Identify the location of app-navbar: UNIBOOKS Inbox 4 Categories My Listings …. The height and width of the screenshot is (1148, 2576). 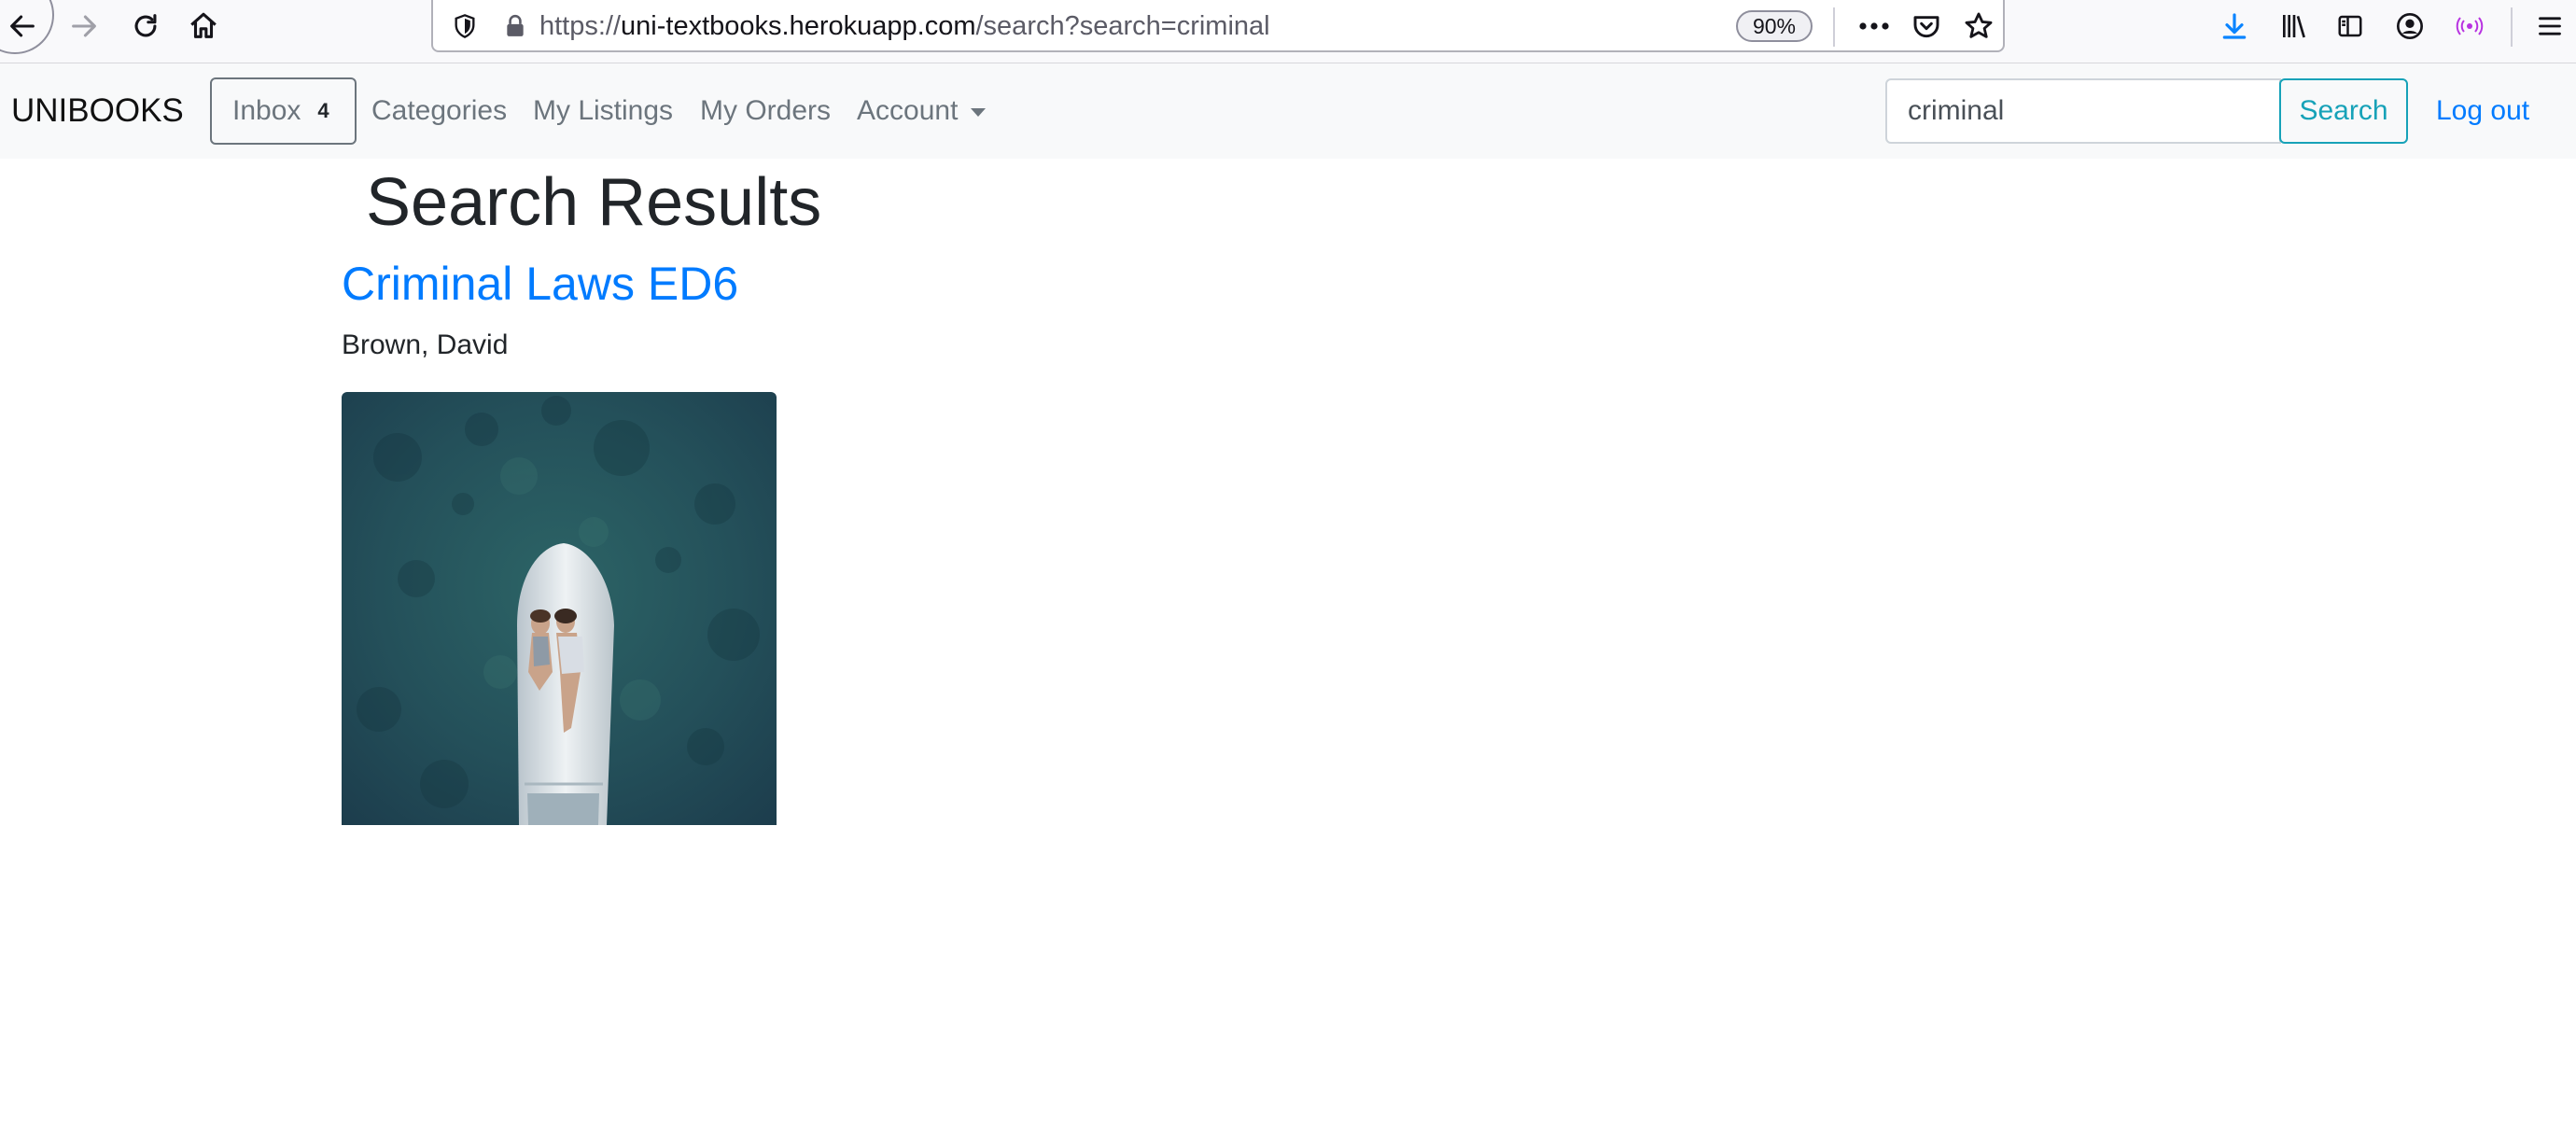
(1288, 111).